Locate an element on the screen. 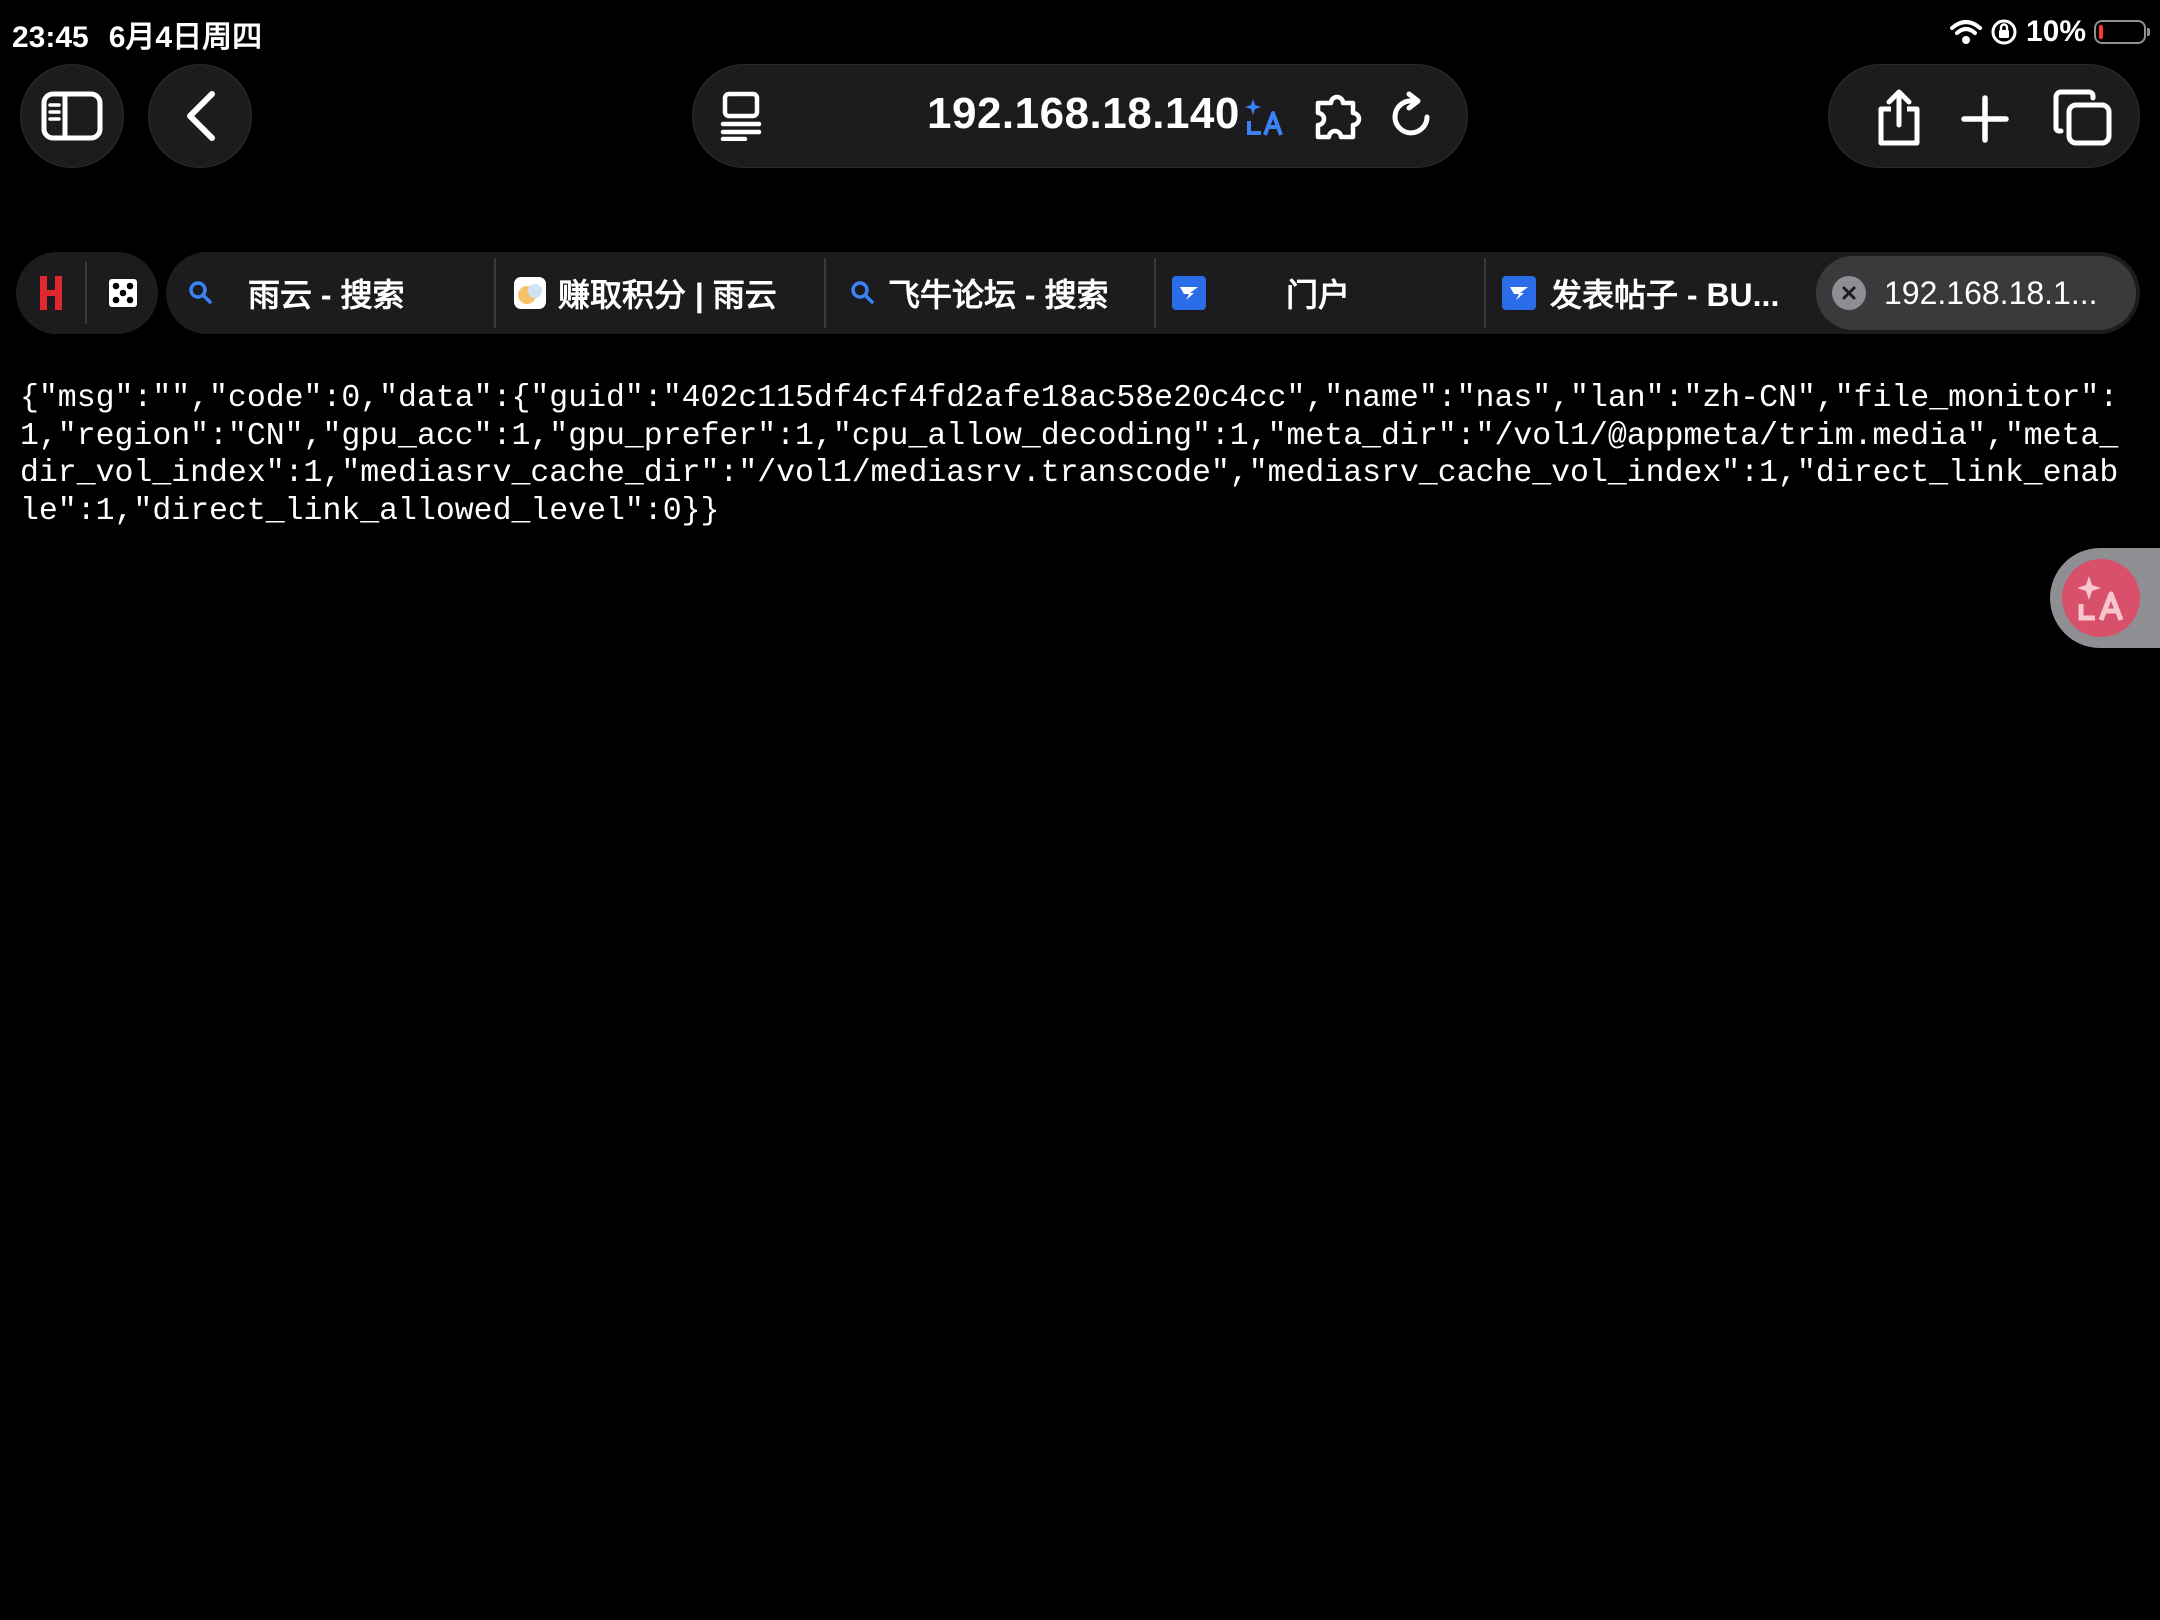 The width and height of the screenshot is (2160, 1620). tab-rainyun-search: 雨云 - 搜索 is located at coordinates (338, 293).